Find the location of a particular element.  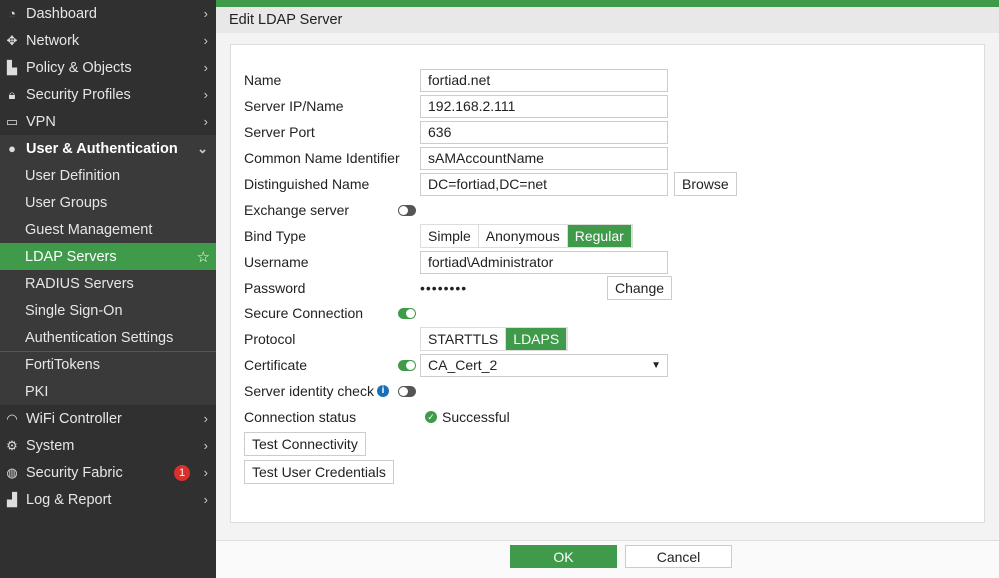

bind-regular: Regular is located at coordinates (599, 236).